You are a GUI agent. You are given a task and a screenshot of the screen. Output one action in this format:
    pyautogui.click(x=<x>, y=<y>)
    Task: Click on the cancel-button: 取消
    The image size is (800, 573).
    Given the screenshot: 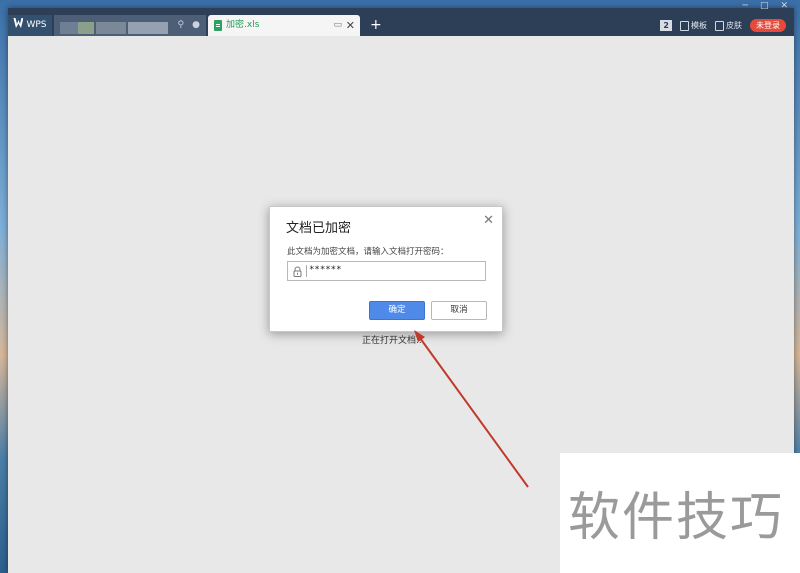 What is the action you would take?
    pyautogui.click(x=459, y=310)
    